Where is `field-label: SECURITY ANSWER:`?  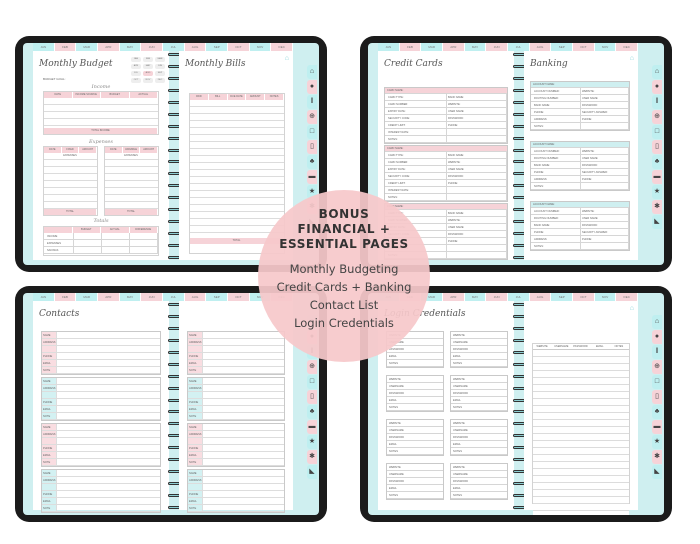
field-label: SECURITY ANSWER: is located at coordinates (605, 112).